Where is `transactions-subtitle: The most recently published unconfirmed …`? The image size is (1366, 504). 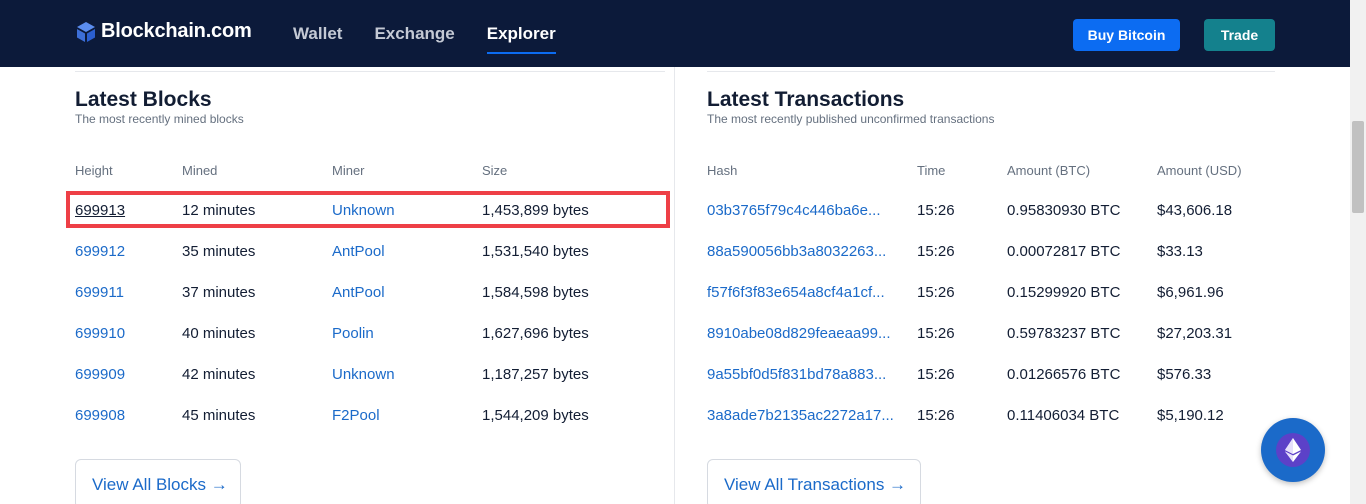
transactions-subtitle: The most recently published unconfirmed … is located at coordinates (851, 119).